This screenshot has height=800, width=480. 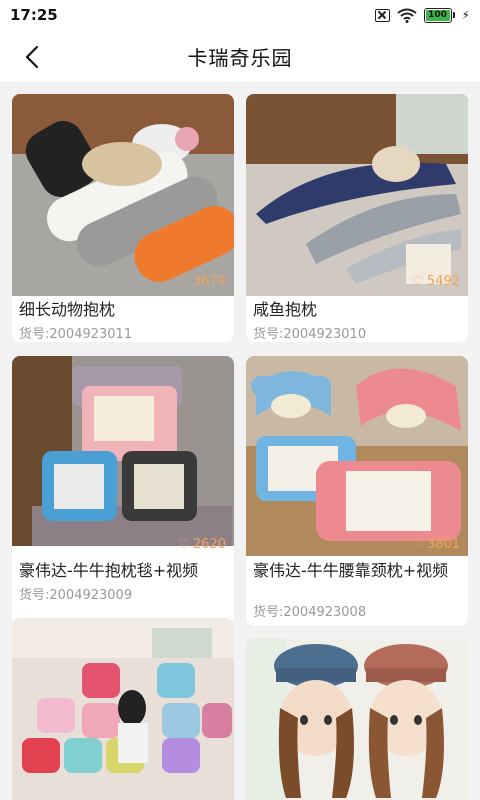 I want to click on status-icons: 100 ⚡, so click(x=422, y=15).